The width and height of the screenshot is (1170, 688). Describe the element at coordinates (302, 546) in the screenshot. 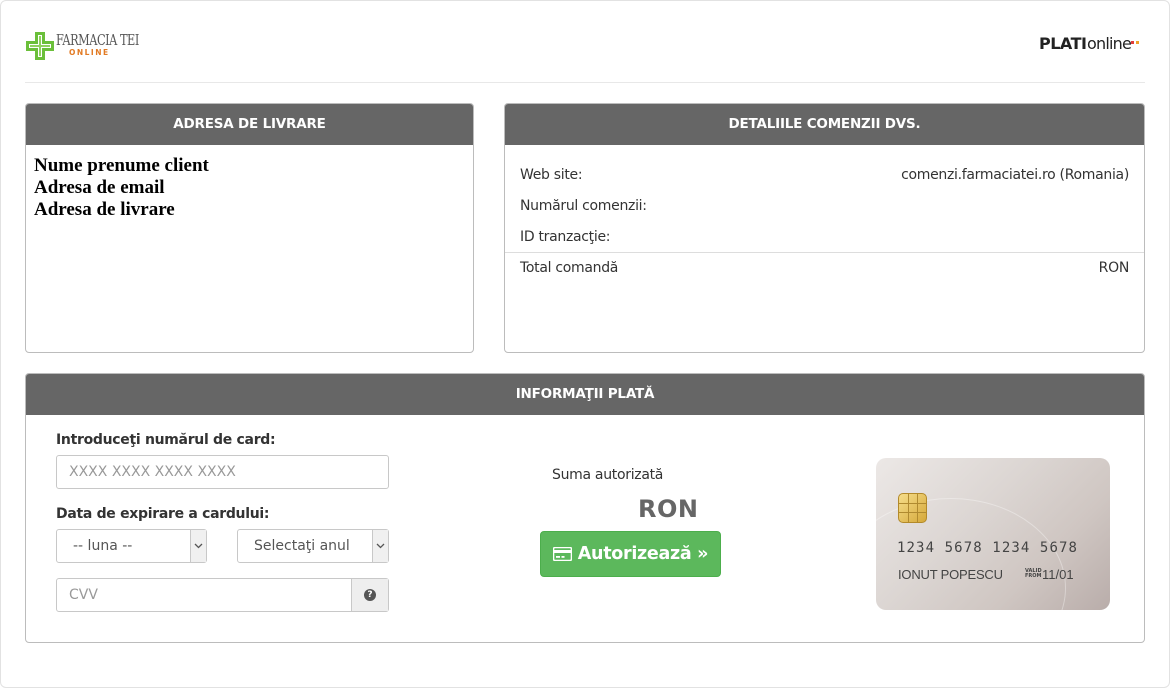

I see `expiry-year-value: Selectaţi anul` at that location.